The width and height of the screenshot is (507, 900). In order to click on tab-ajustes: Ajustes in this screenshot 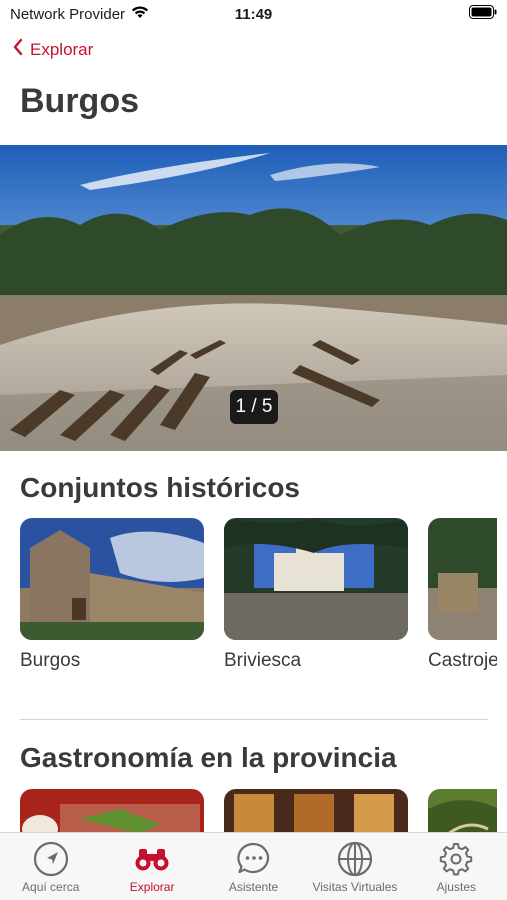, I will do `click(456, 866)`.